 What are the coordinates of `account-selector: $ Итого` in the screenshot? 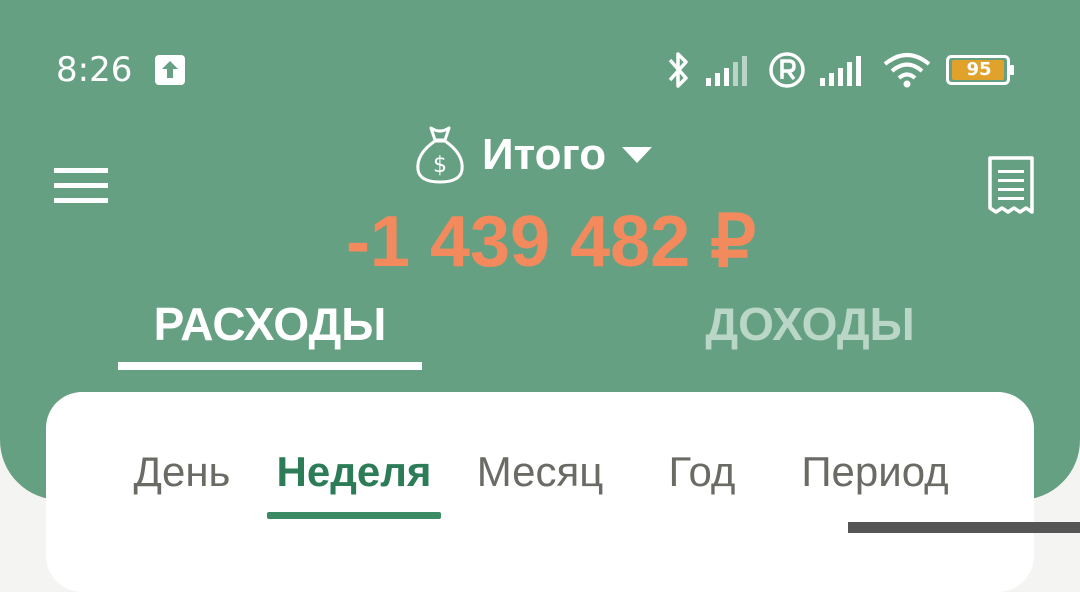 It's located at (533, 155).